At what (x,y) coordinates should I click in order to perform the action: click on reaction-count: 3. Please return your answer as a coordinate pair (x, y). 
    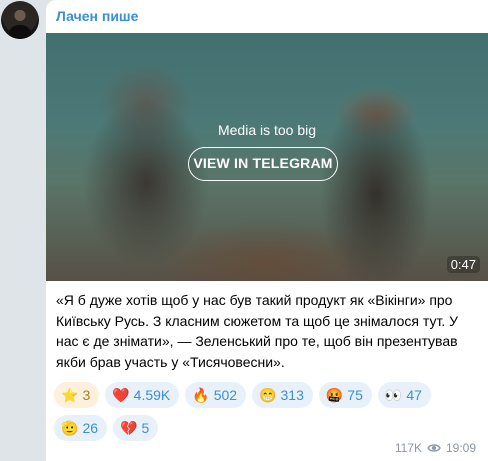
    Looking at the image, I should click on (86, 395).